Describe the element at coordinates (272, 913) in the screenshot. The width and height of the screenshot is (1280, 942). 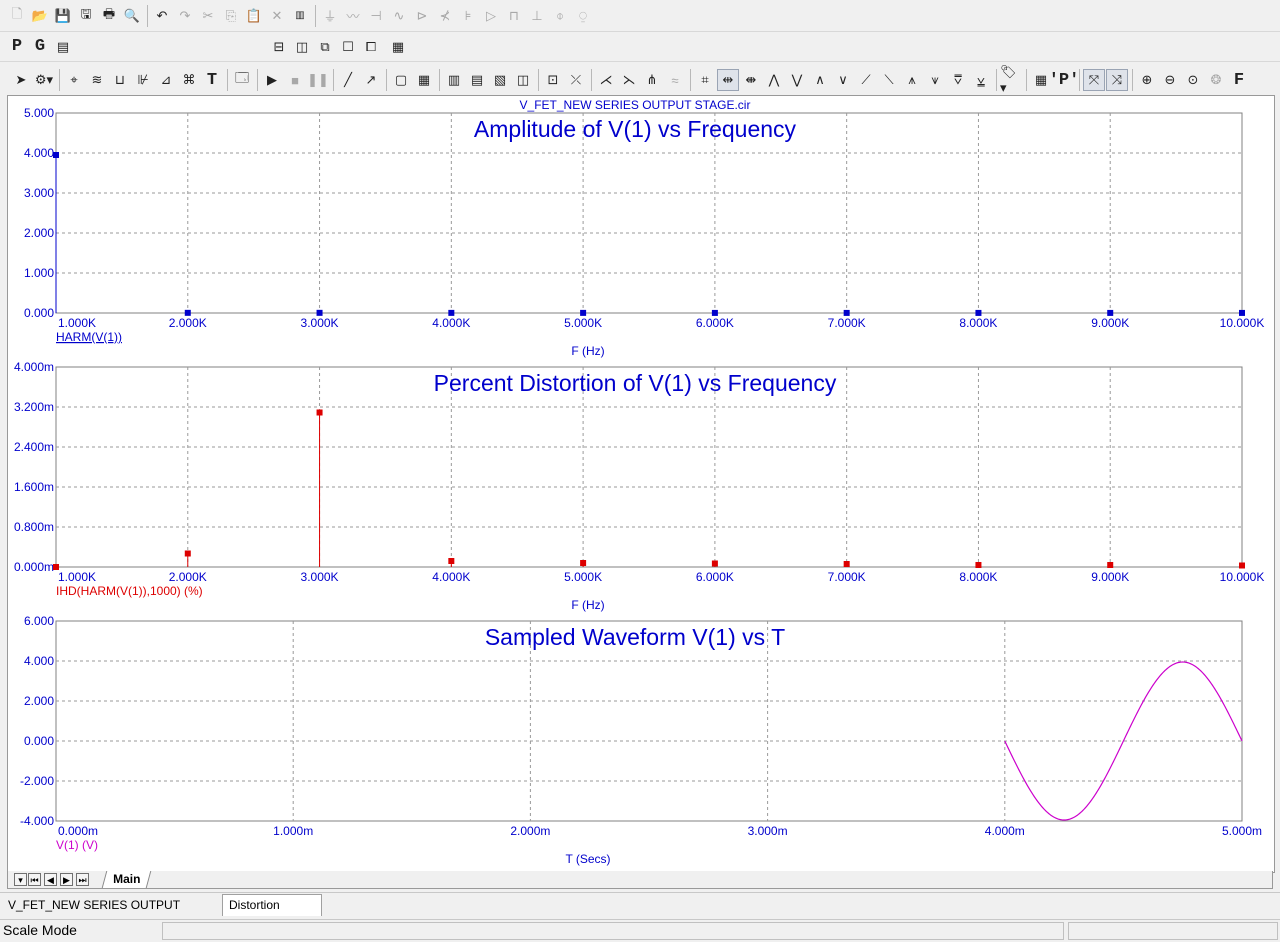
I see `tab-distortion-analysis: Distortion Analysis` at that location.